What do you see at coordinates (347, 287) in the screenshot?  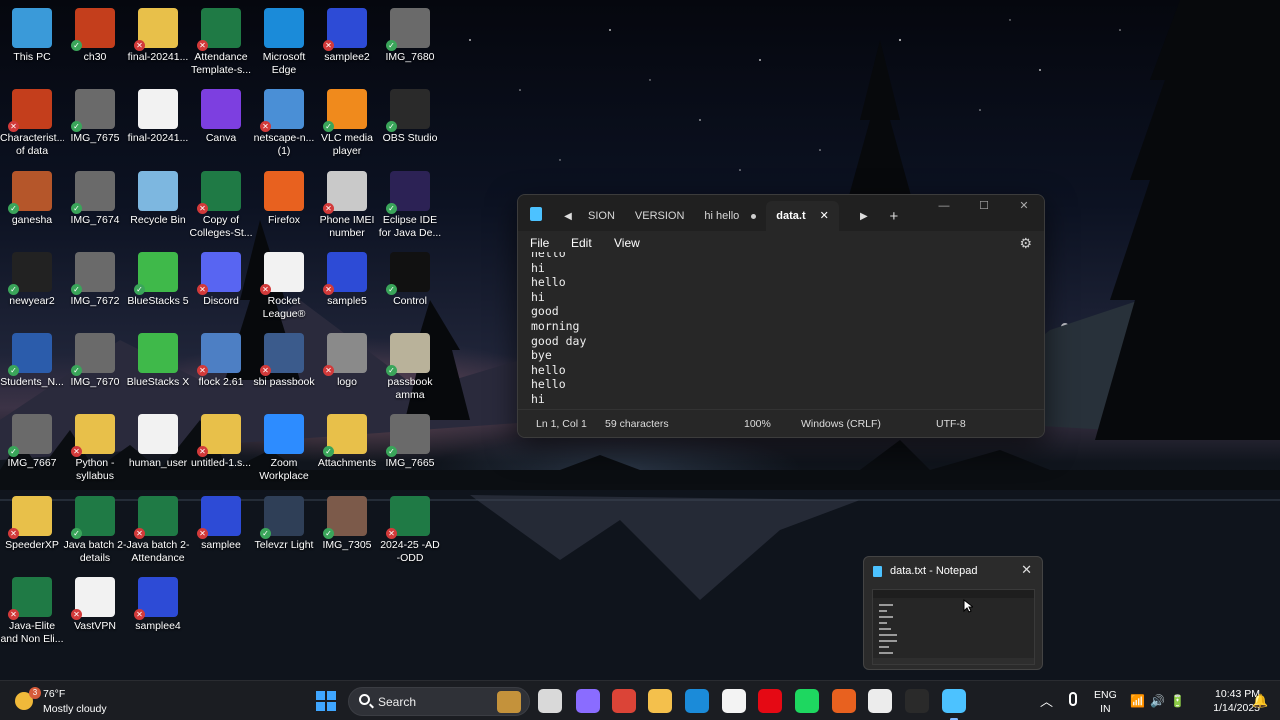 I see `desktop-icon: ✕ sample5` at bounding box center [347, 287].